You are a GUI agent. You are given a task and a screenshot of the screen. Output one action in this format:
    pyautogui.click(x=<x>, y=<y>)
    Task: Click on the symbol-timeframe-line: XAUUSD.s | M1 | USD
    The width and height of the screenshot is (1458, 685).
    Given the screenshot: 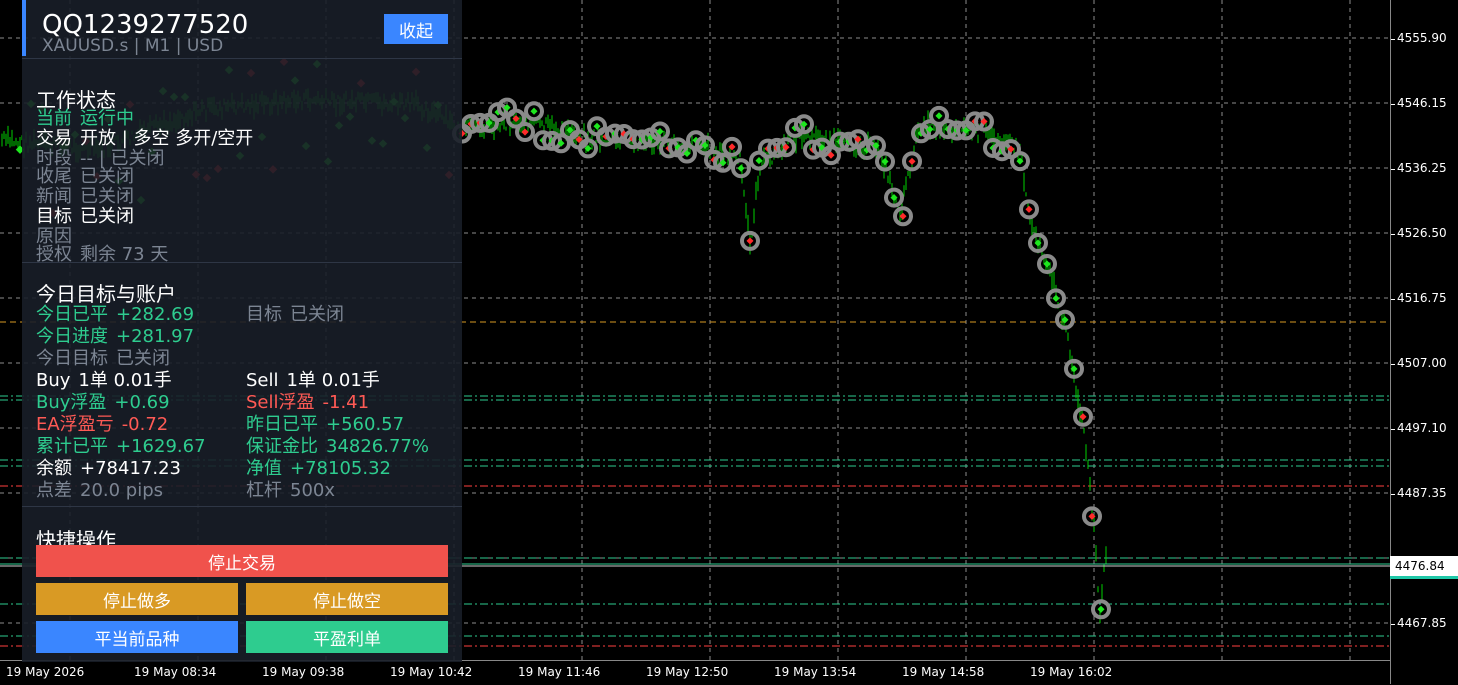 What is the action you would take?
    pyautogui.click(x=133, y=46)
    